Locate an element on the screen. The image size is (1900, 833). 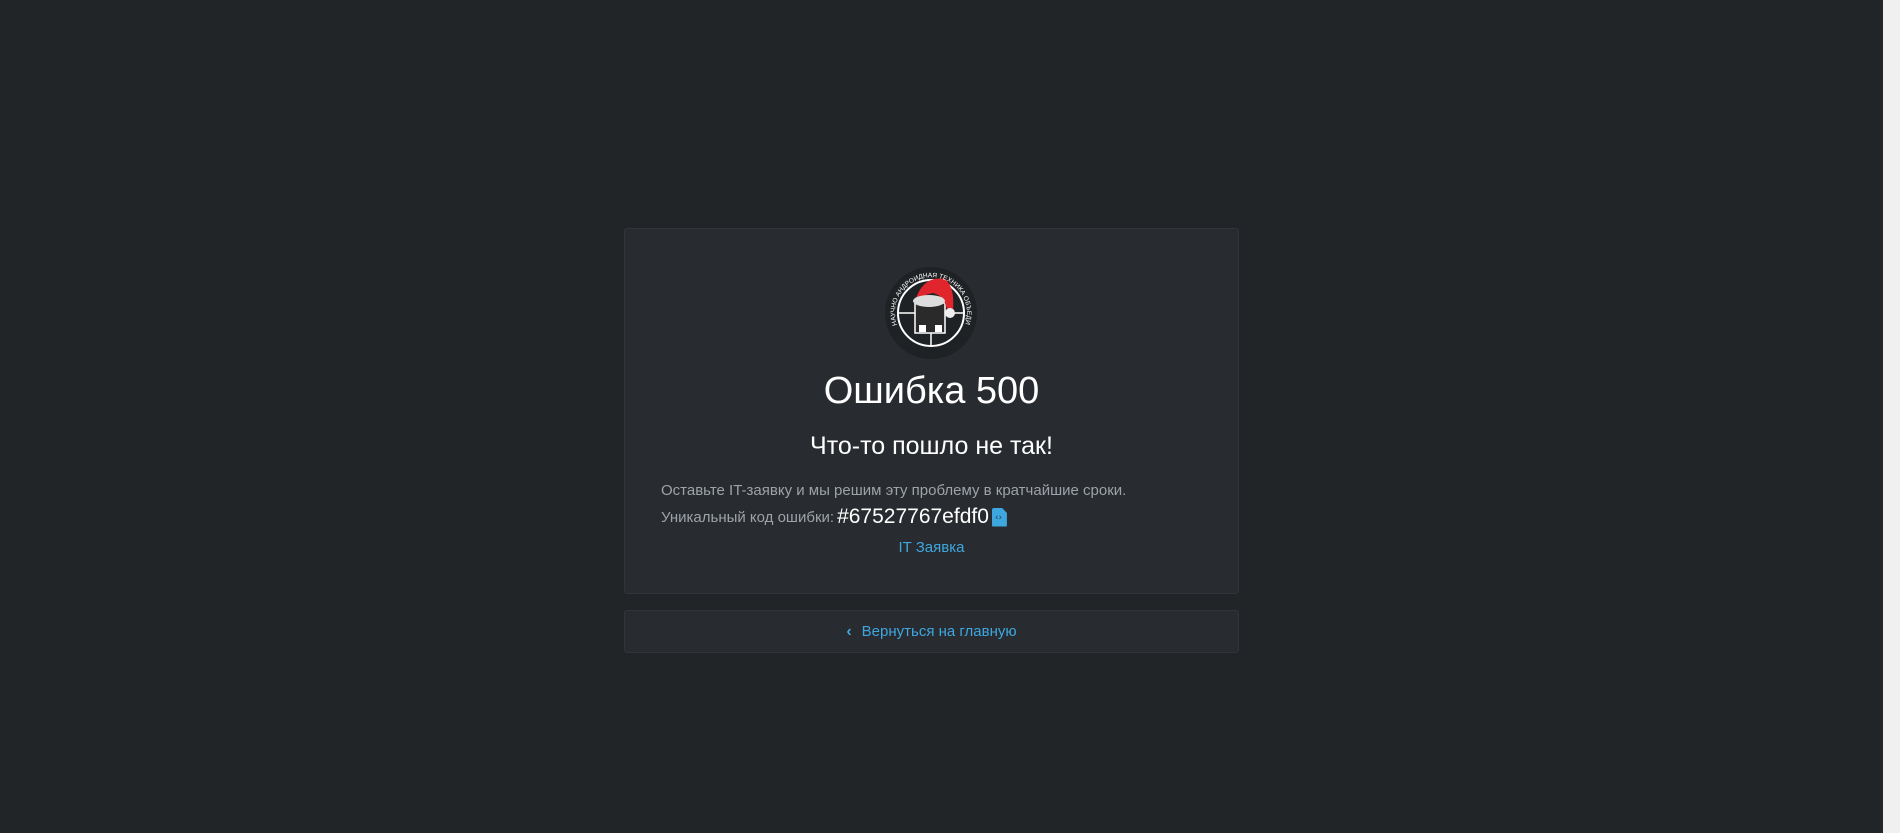
page-scrollbar is located at coordinates (1891, 416).